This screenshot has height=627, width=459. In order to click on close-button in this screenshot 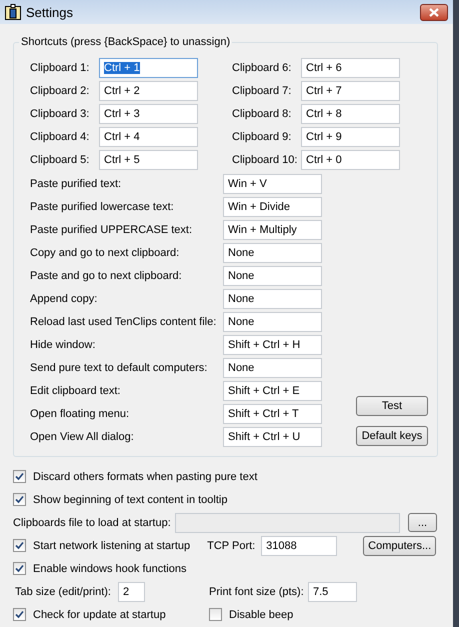, I will do `click(434, 12)`.